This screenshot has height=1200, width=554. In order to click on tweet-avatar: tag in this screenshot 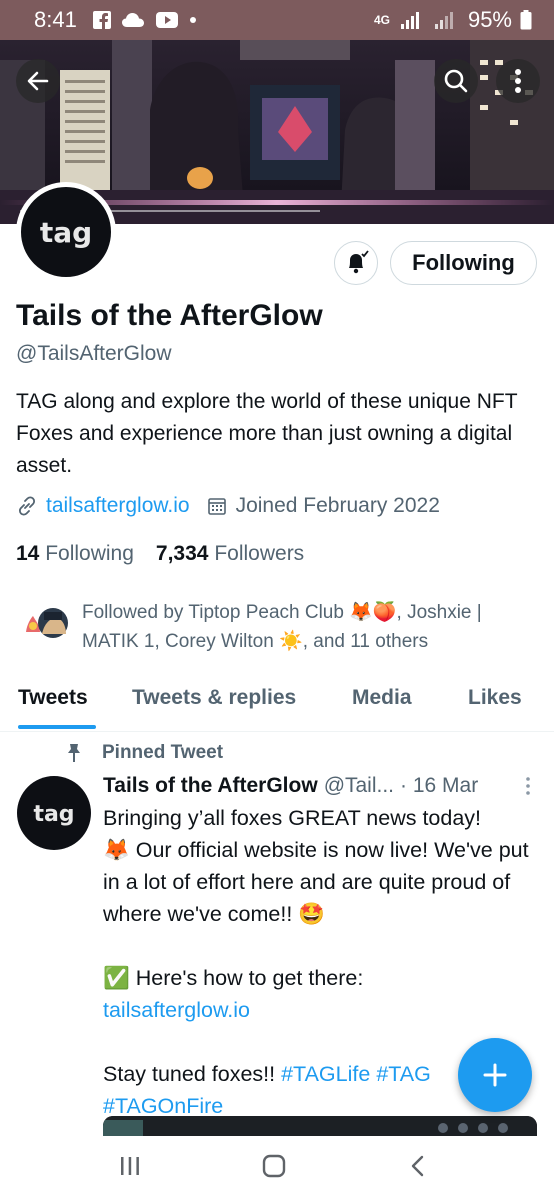, I will do `click(54, 813)`.